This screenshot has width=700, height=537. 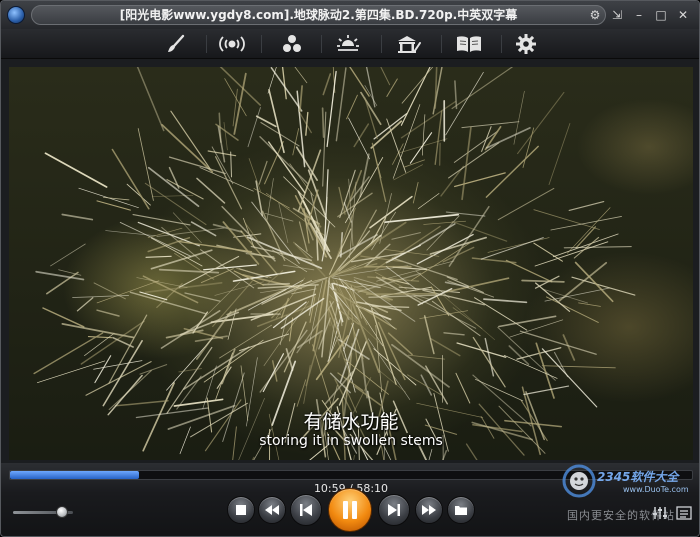 What do you see at coordinates (656, 489) in the screenshot?
I see `watermark-url: www.DuoTe.com` at bounding box center [656, 489].